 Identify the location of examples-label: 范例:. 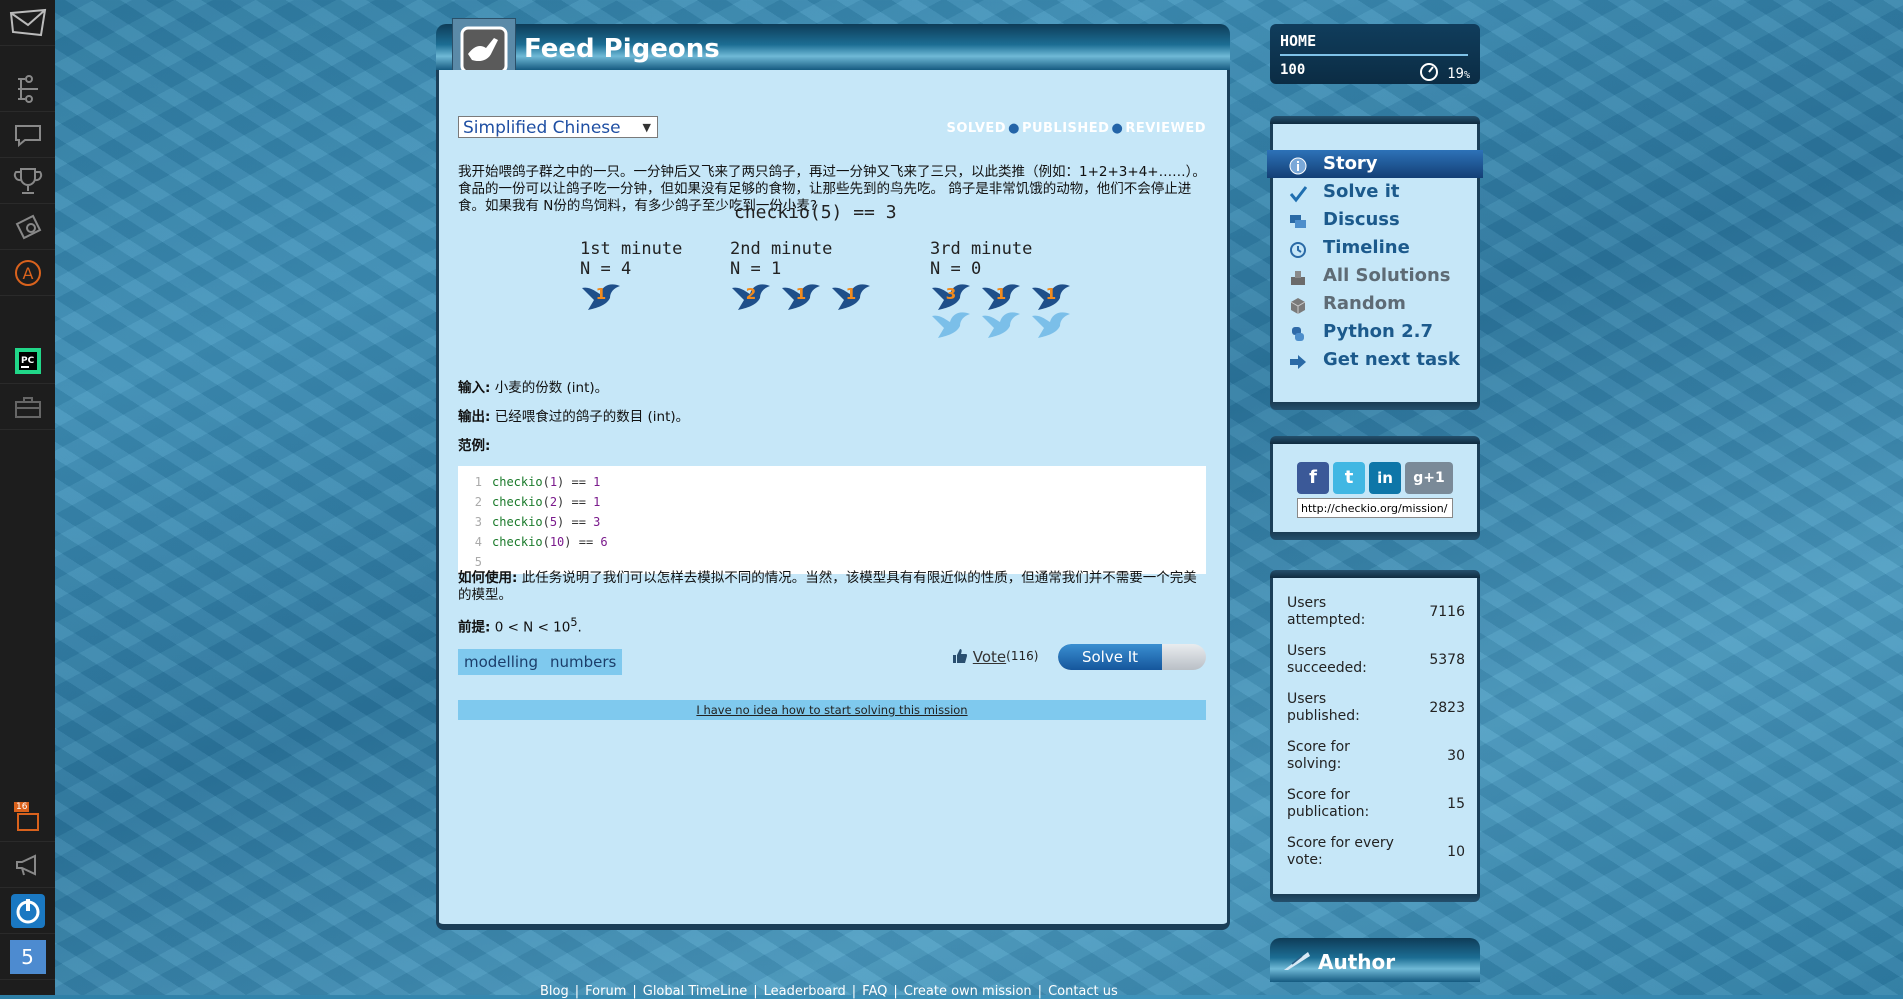
(474, 446).